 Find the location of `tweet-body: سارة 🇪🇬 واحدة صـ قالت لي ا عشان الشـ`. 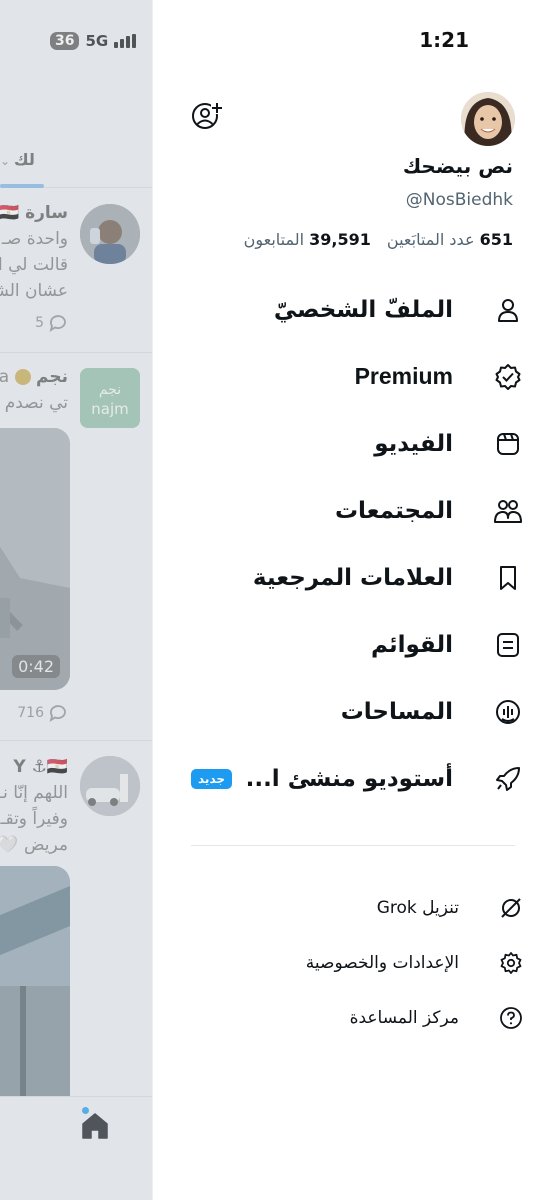

tweet-body: سارة 🇪🇬 واحدة صـ قالت لي ا عشان الشـ is located at coordinates (34, 252).